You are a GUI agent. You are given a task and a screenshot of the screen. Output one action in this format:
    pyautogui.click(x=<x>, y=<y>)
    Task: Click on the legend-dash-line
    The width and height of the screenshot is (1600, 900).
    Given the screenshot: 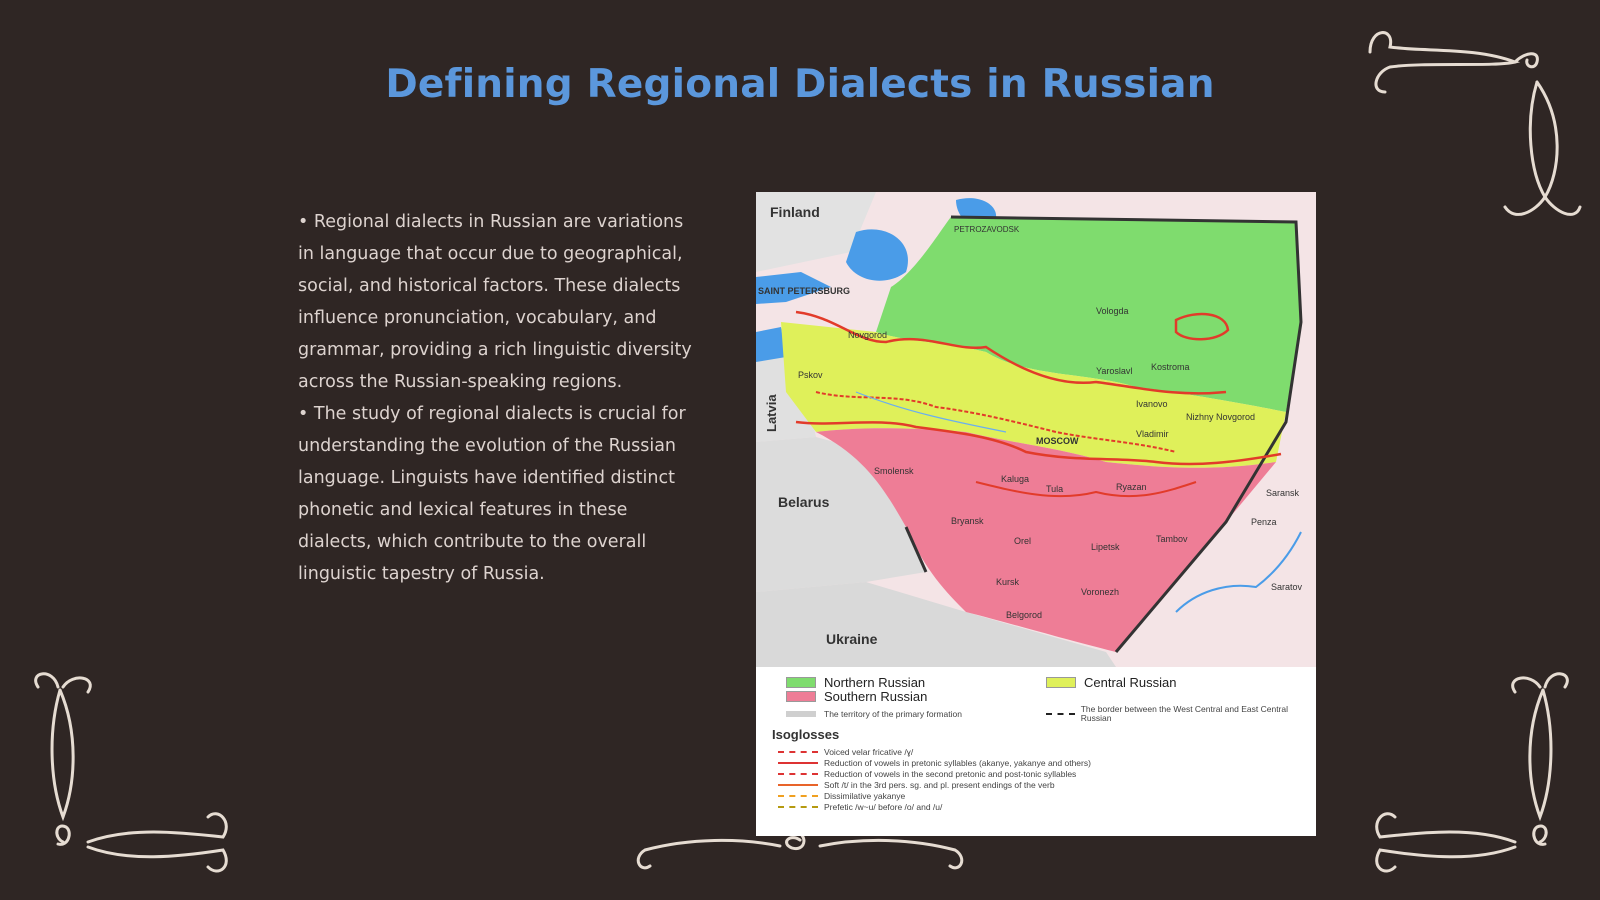 What is the action you would take?
    pyautogui.click(x=1060, y=714)
    